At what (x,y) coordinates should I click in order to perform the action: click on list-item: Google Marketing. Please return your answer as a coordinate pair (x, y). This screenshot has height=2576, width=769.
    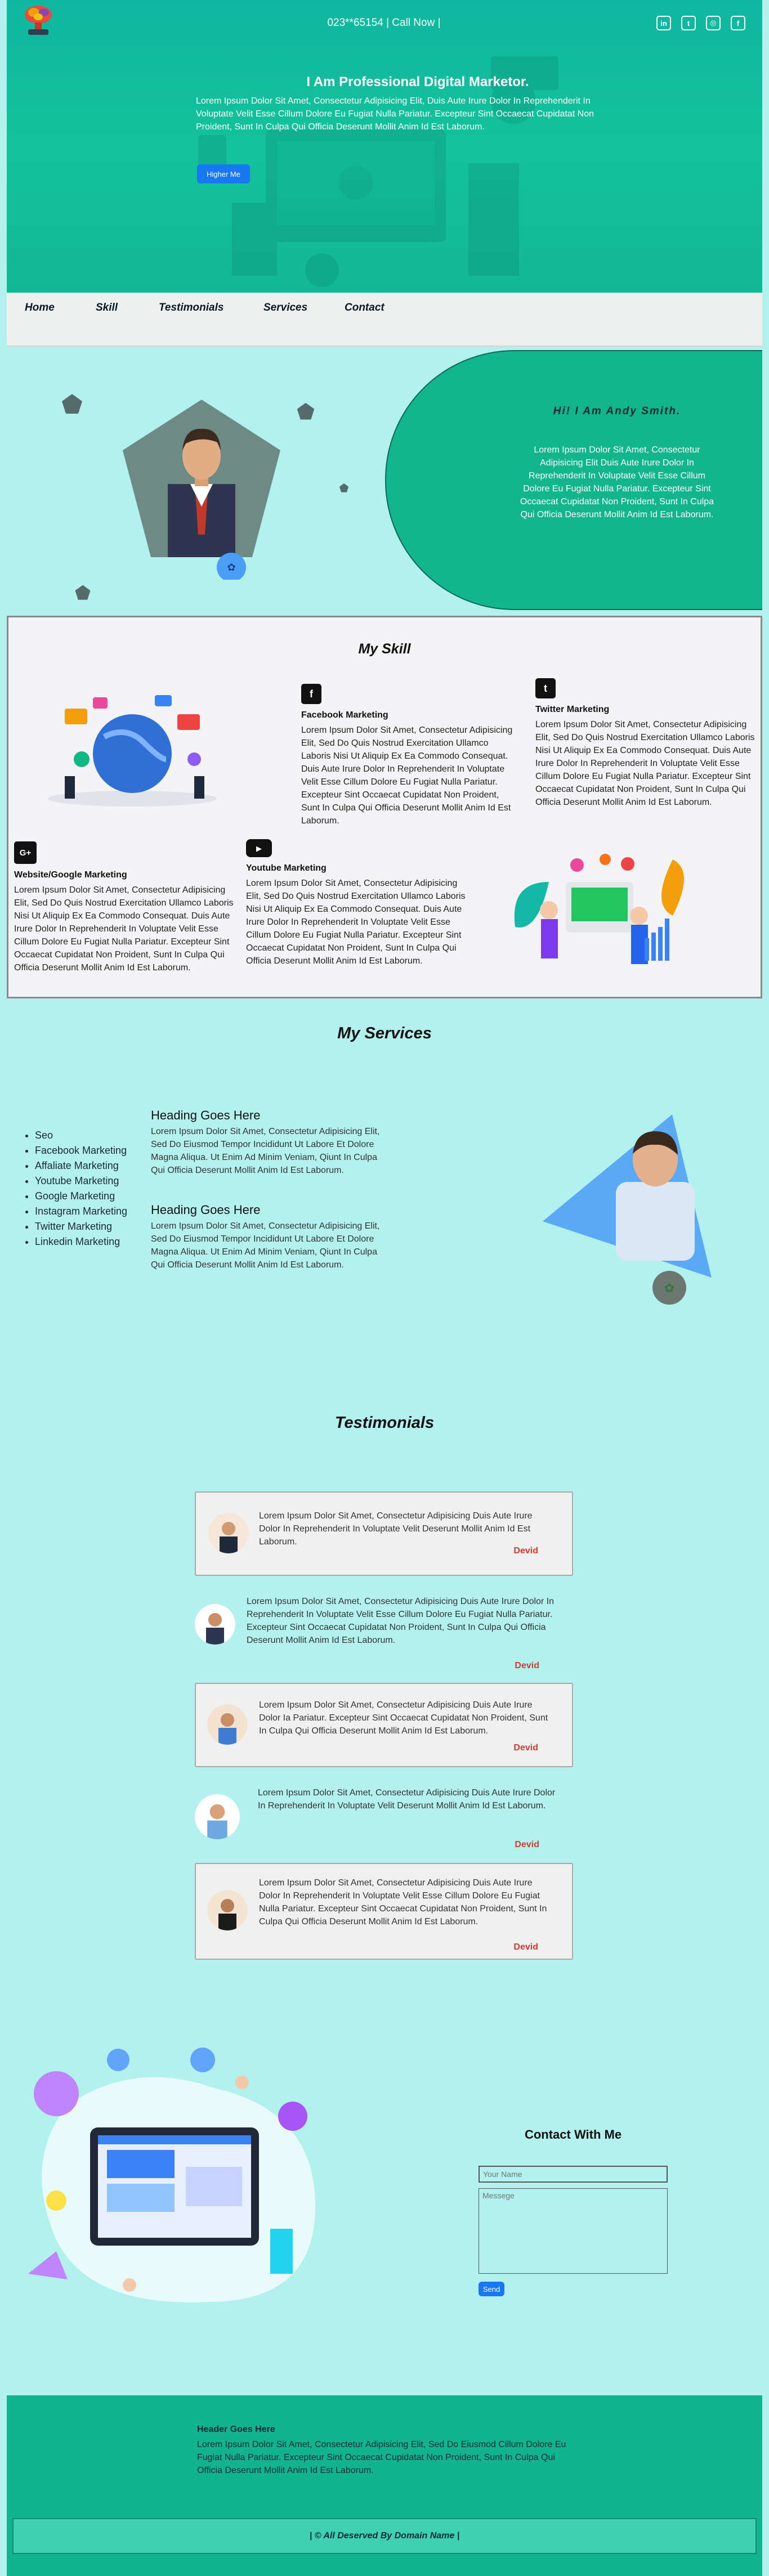
    Looking at the image, I should click on (81, 1196).